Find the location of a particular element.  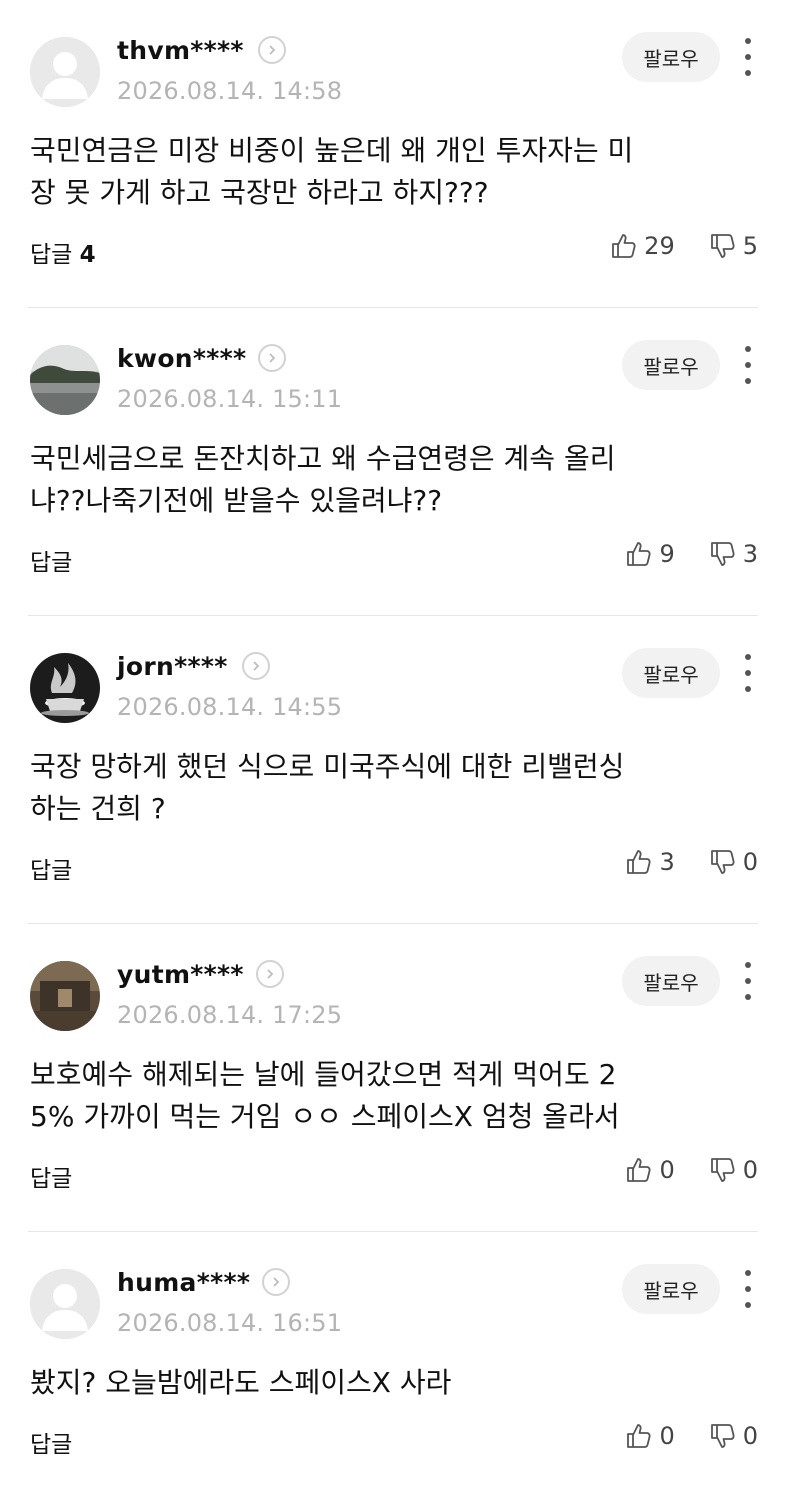

comment-date: 2026.08.14. 14:55 is located at coordinates (230, 707).